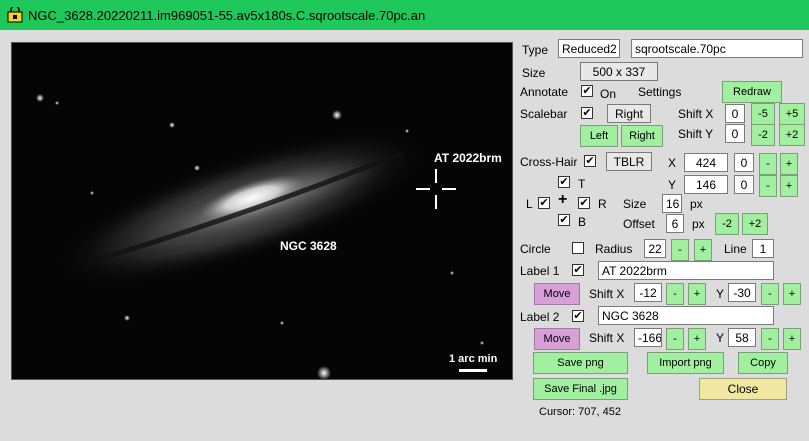 This screenshot has height=441, width=809. What do you see at coordinates (672, 203) in the screenshot?
I see `crosshair-size-field: 16` at bounding box center [672, 203].